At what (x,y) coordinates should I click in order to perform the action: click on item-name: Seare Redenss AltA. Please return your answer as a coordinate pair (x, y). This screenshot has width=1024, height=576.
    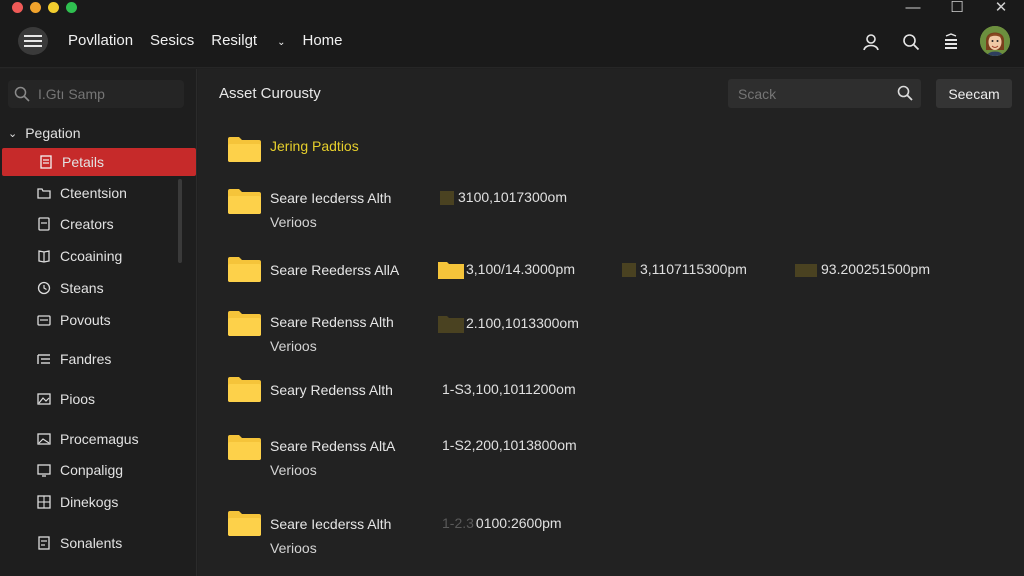
    Looking at the image, I should click on (333, 446).